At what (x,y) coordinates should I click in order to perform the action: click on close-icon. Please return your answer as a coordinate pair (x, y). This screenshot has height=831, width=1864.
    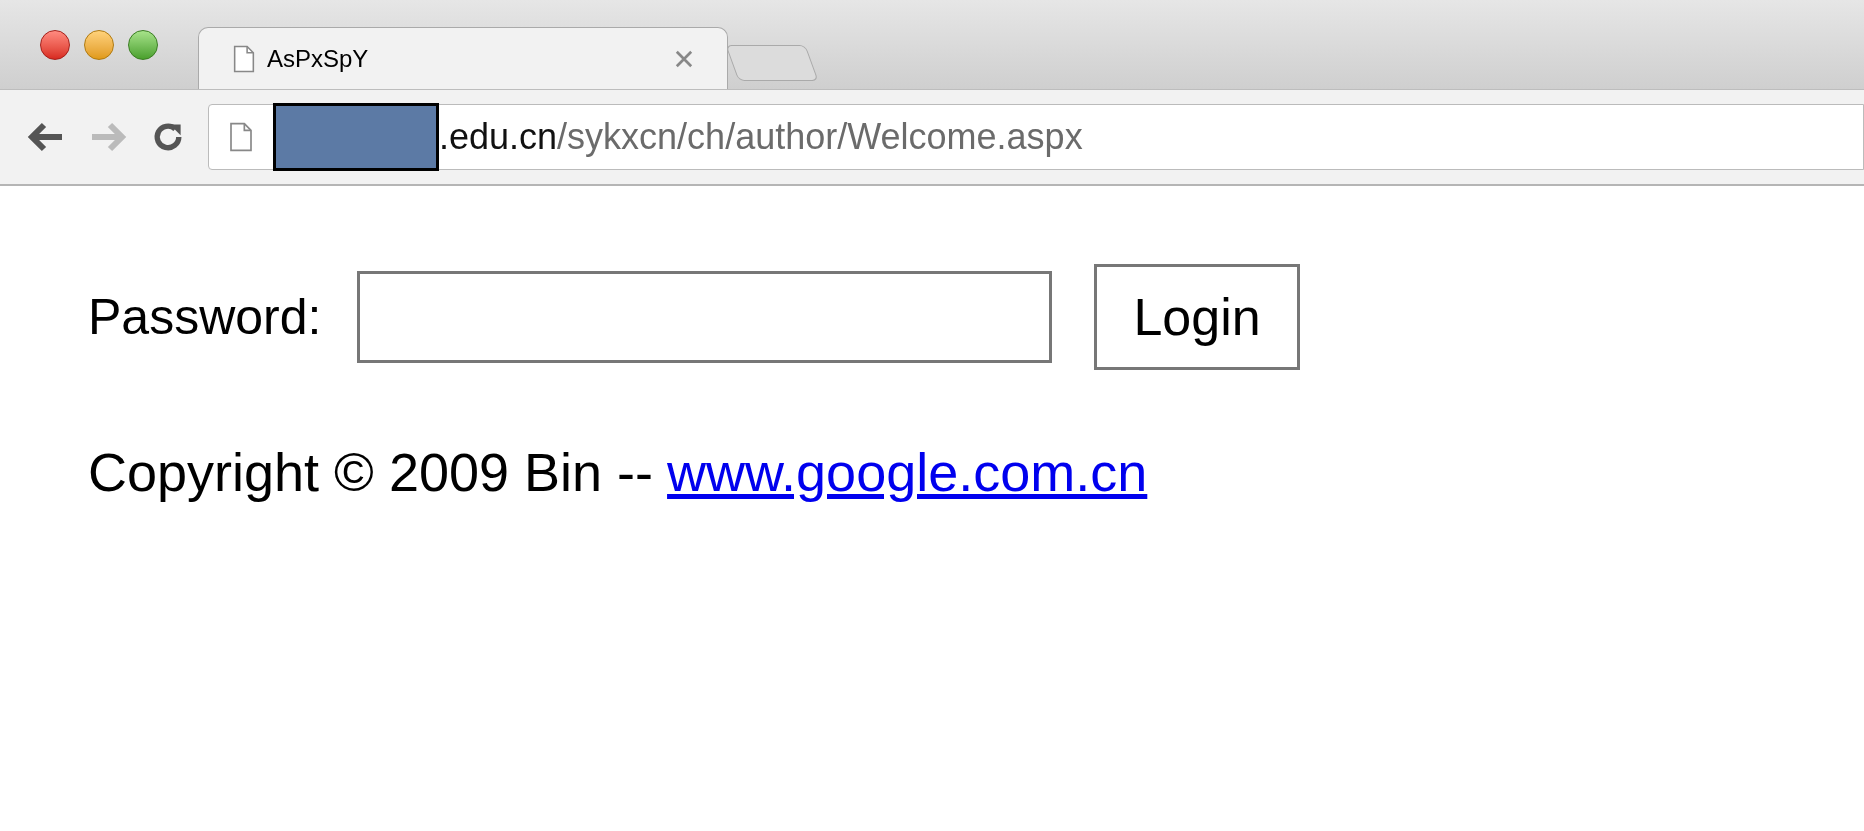
    Looking at the image, I should click on (684, 58).